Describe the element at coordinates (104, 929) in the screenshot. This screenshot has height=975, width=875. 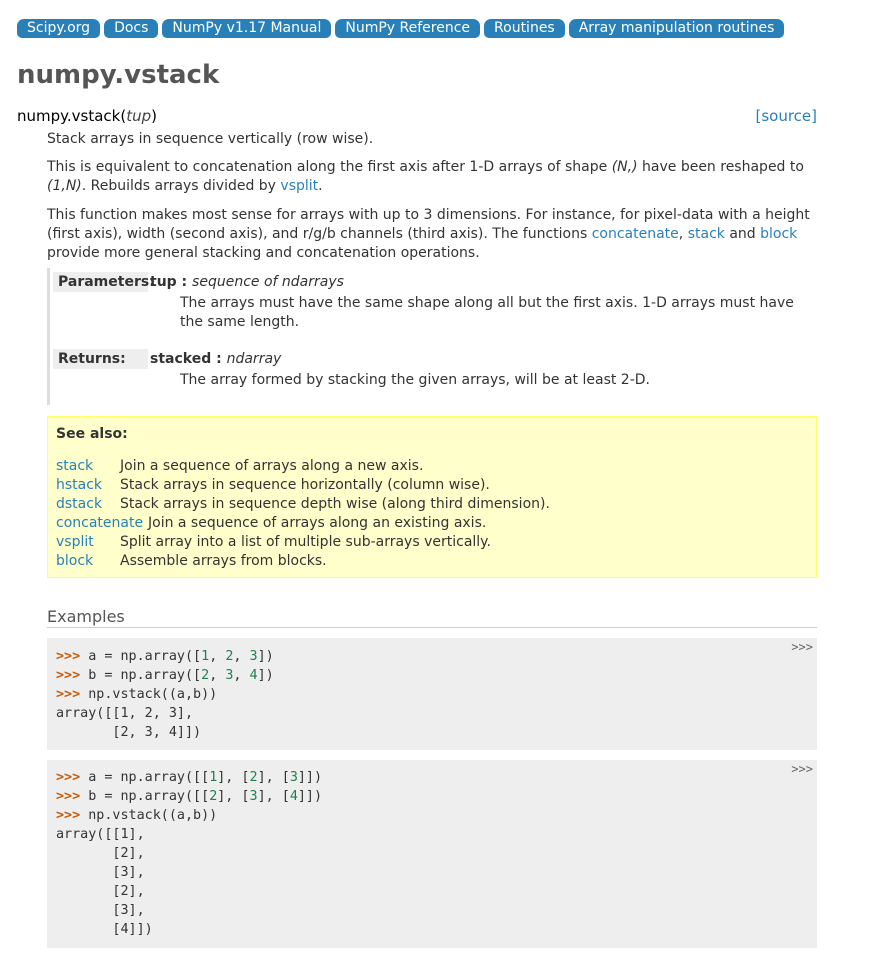
I see `code-text: [4]])` at that location.